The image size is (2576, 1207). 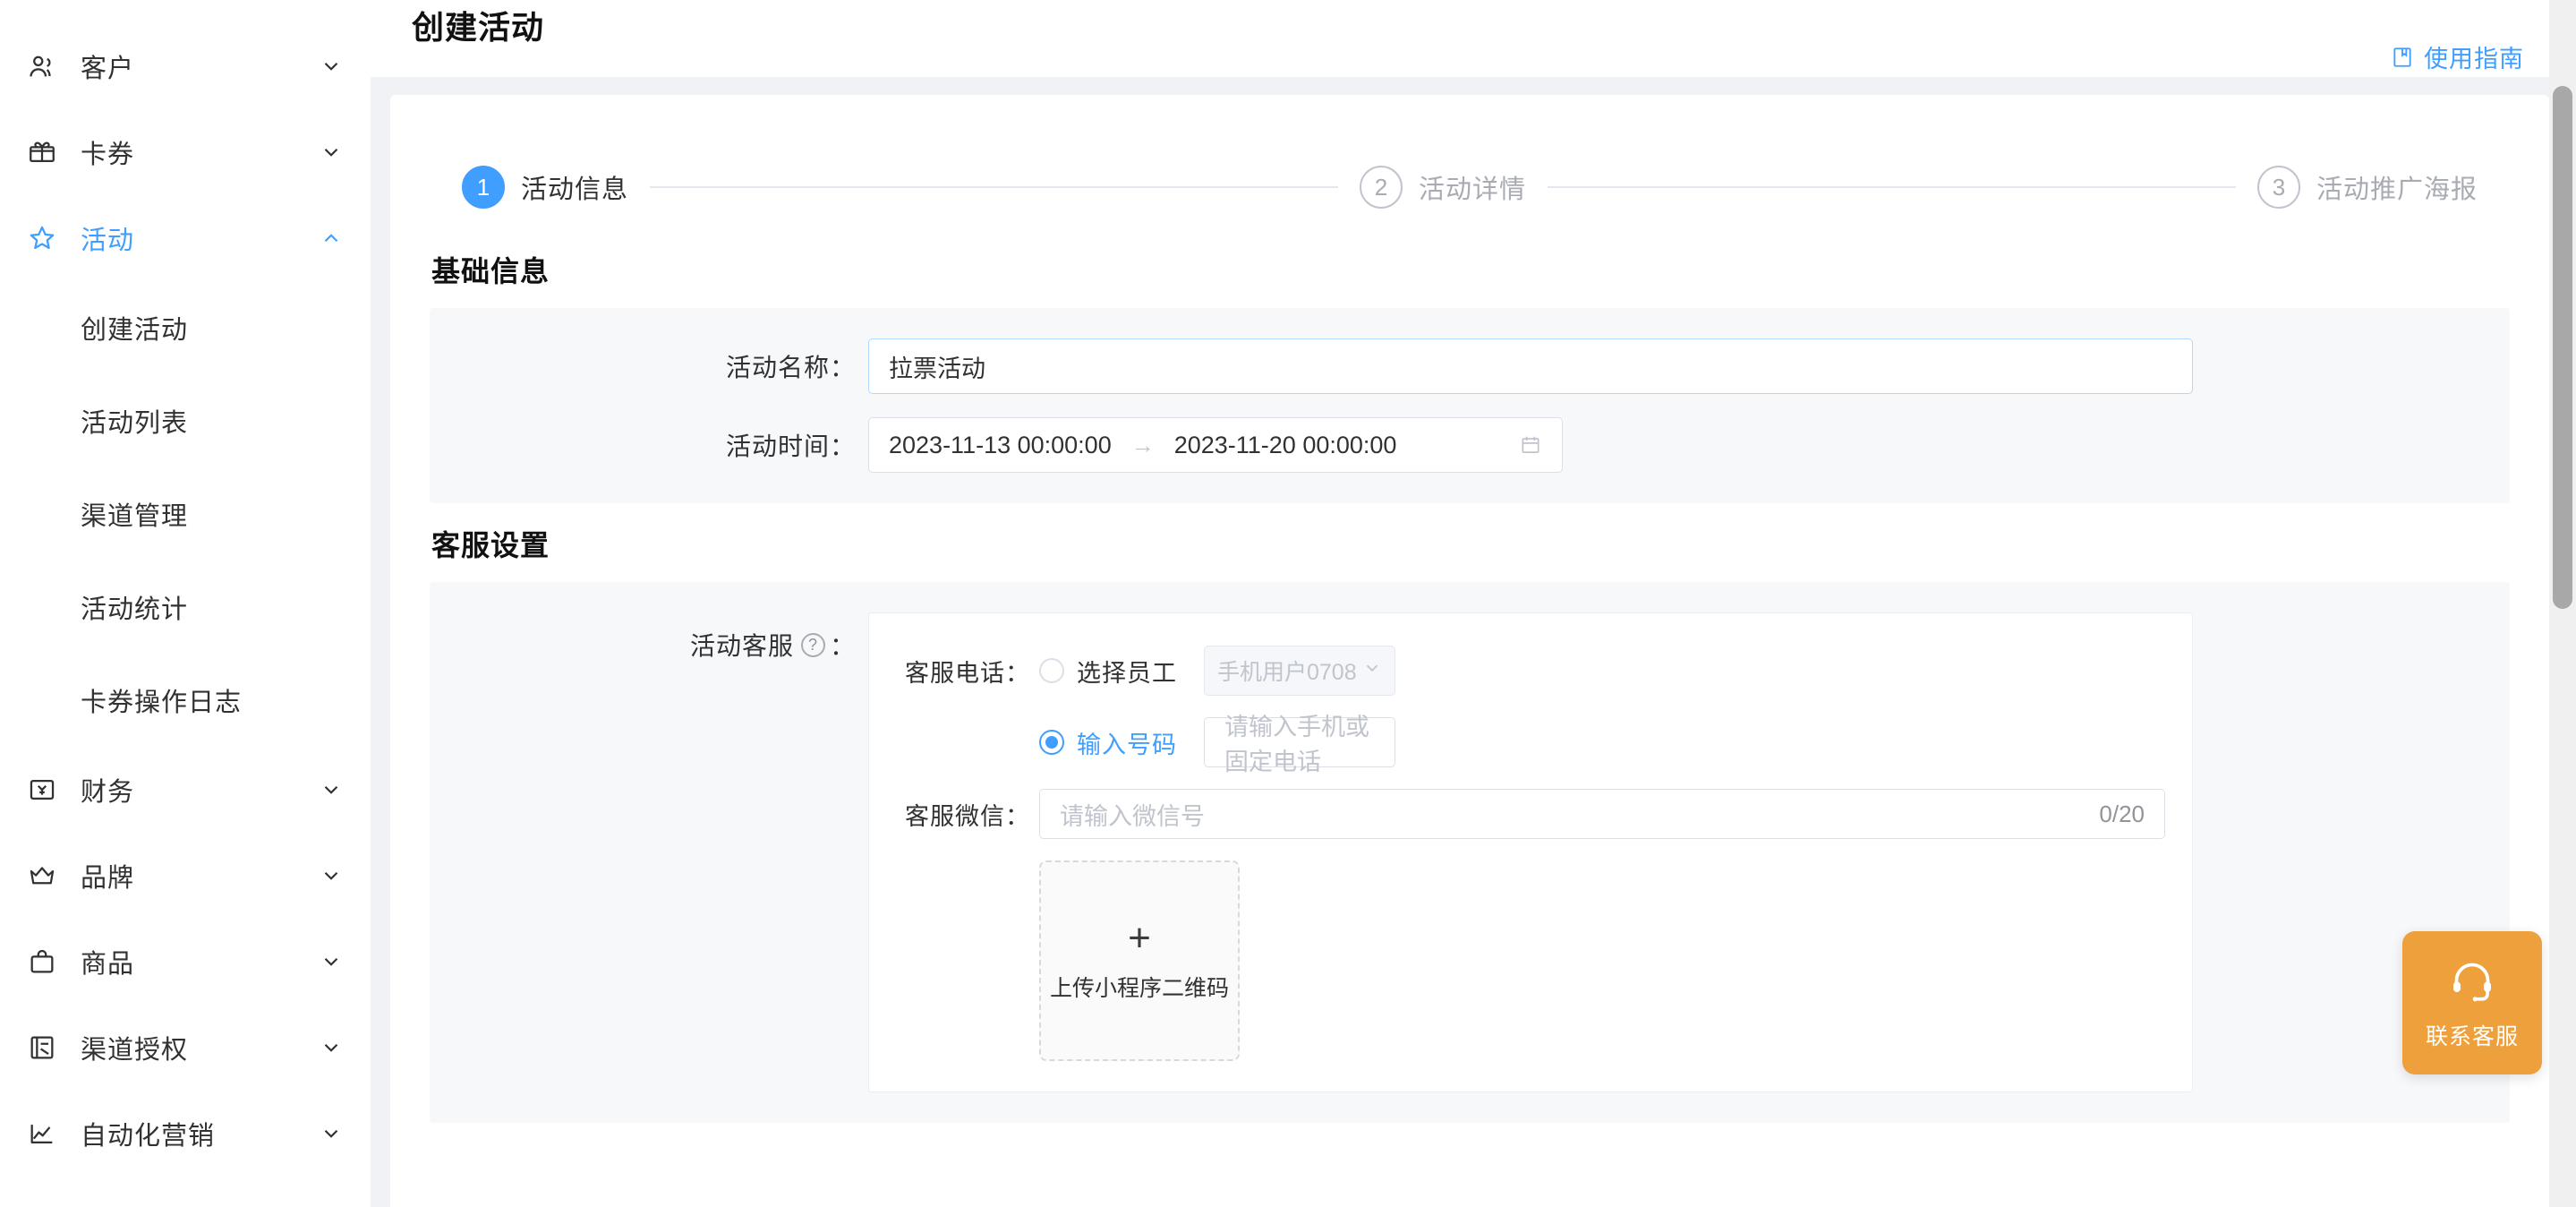 I want to click on sidebar-item-products: 商品, so click(x=185, y=962).